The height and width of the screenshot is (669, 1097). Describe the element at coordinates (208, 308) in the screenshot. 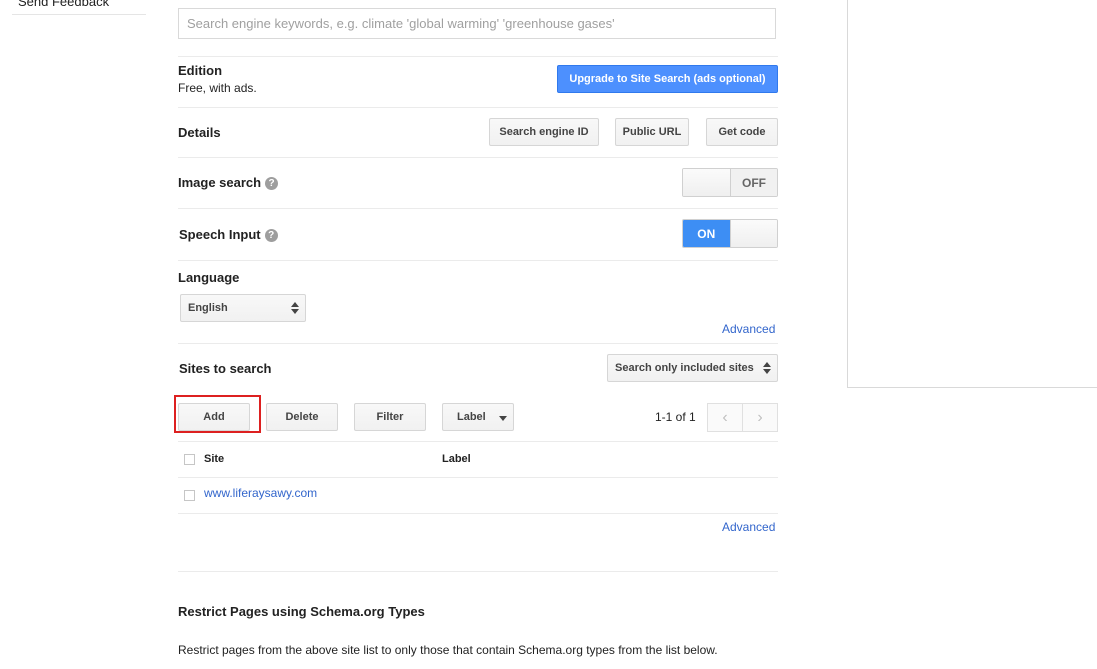

I see `language-selected-value: English` at that location.